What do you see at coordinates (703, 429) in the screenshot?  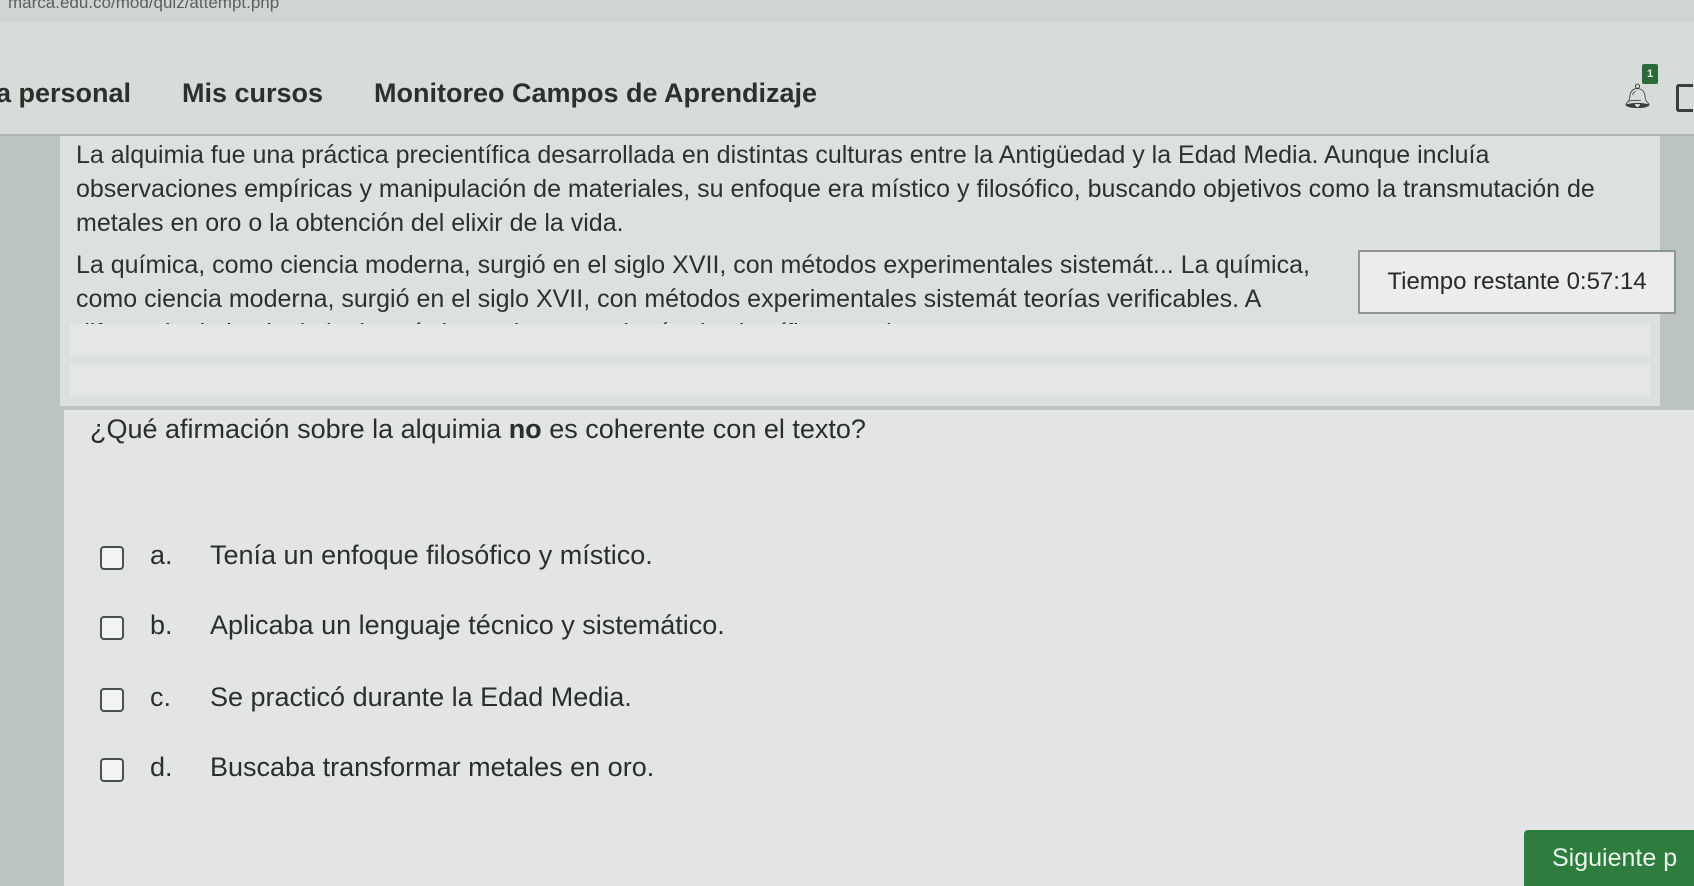 I see `question-suffix: es coherente con el texto?` at bounding box center [703, 429].